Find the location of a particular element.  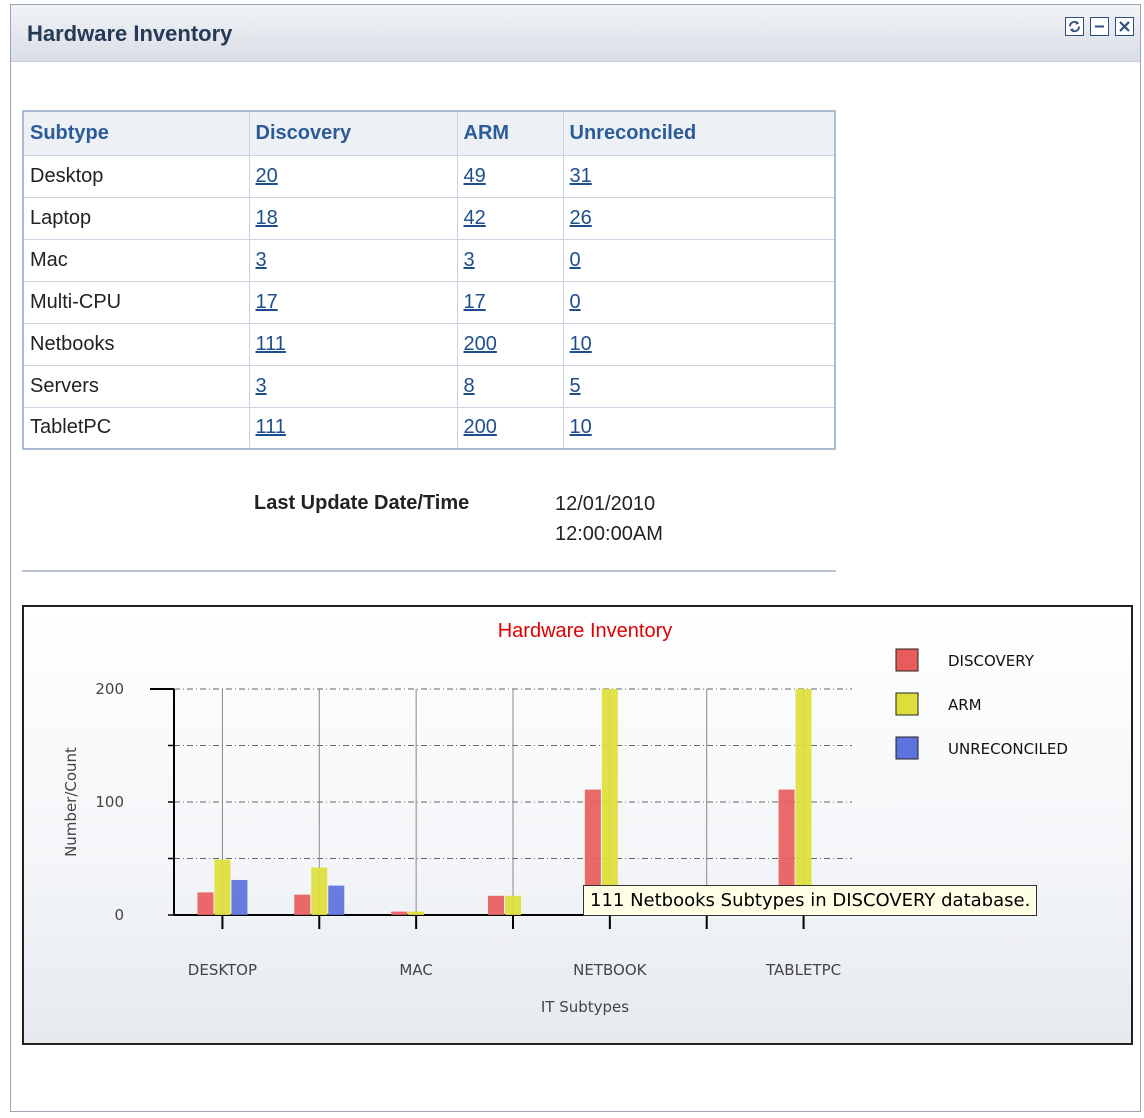

discovery-cell: 17 is located at coordinates (353, 302).